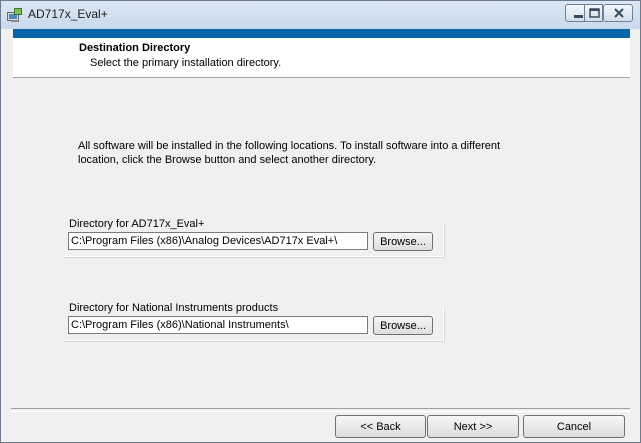  Describe the element at coordinates (473, 426) in the screenshot. I see `next-button: Next >>` at that location.